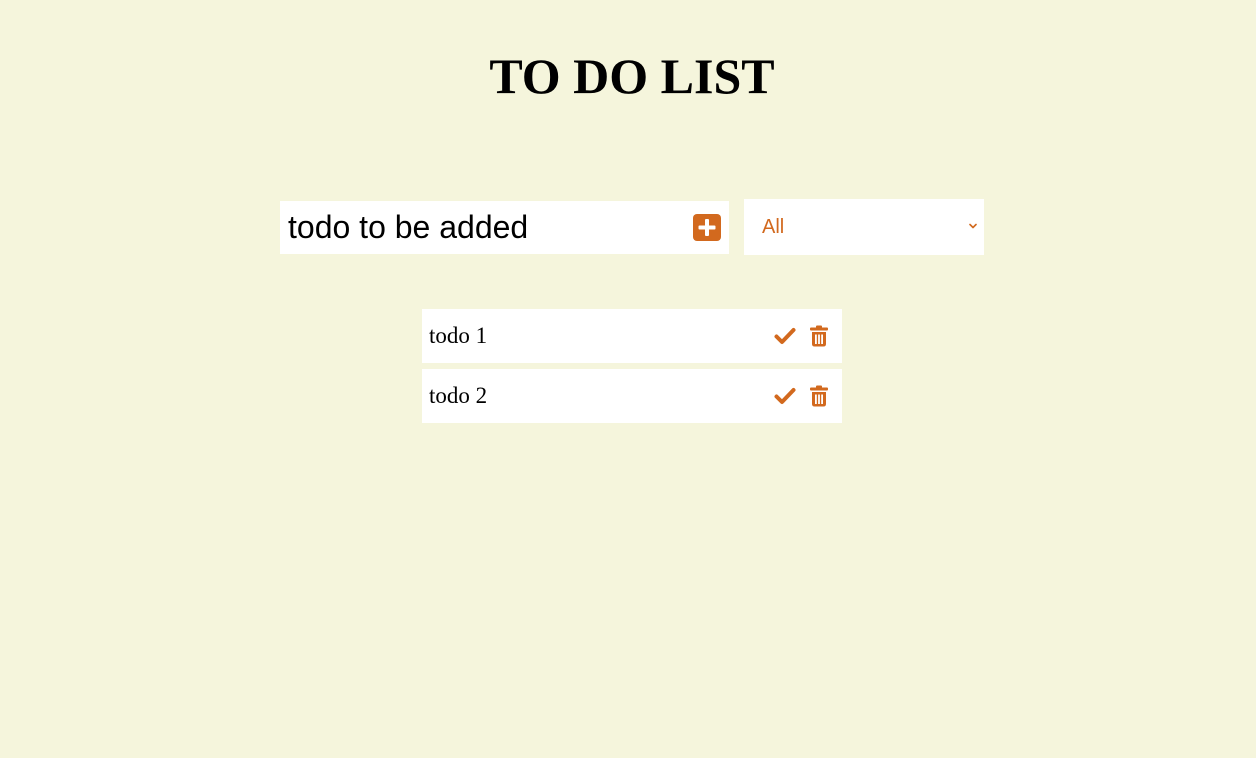 This screenshot has width=1256, height=758. I want to click on filter-select: All, so click(864, 227).